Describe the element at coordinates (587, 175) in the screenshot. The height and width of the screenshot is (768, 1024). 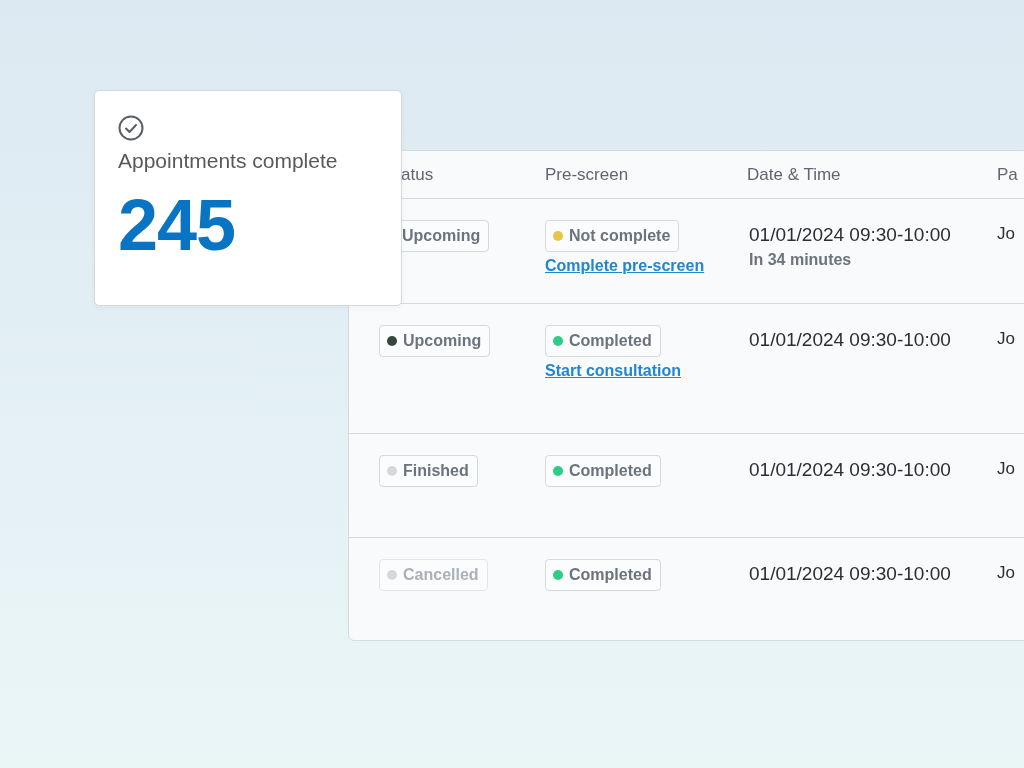
I see `column-header: Pre-screen` at that location.